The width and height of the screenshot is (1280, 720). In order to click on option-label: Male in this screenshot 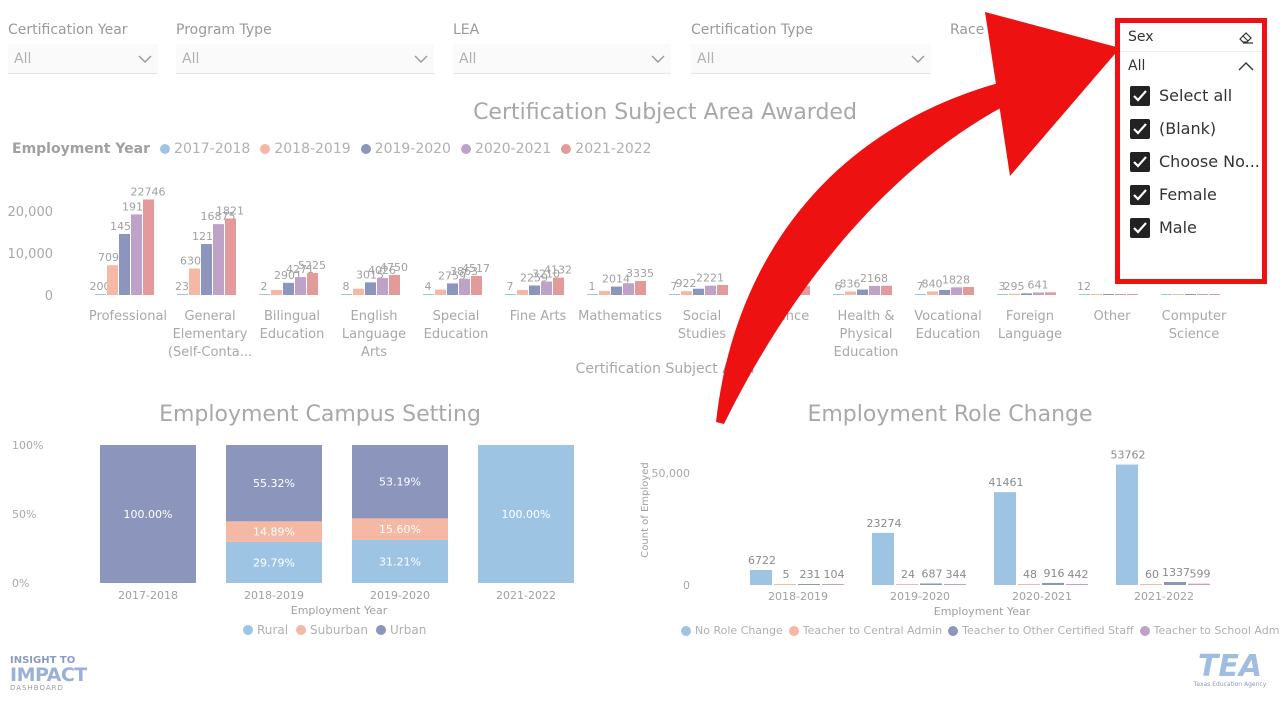, I will do `click(1178, 227)`.